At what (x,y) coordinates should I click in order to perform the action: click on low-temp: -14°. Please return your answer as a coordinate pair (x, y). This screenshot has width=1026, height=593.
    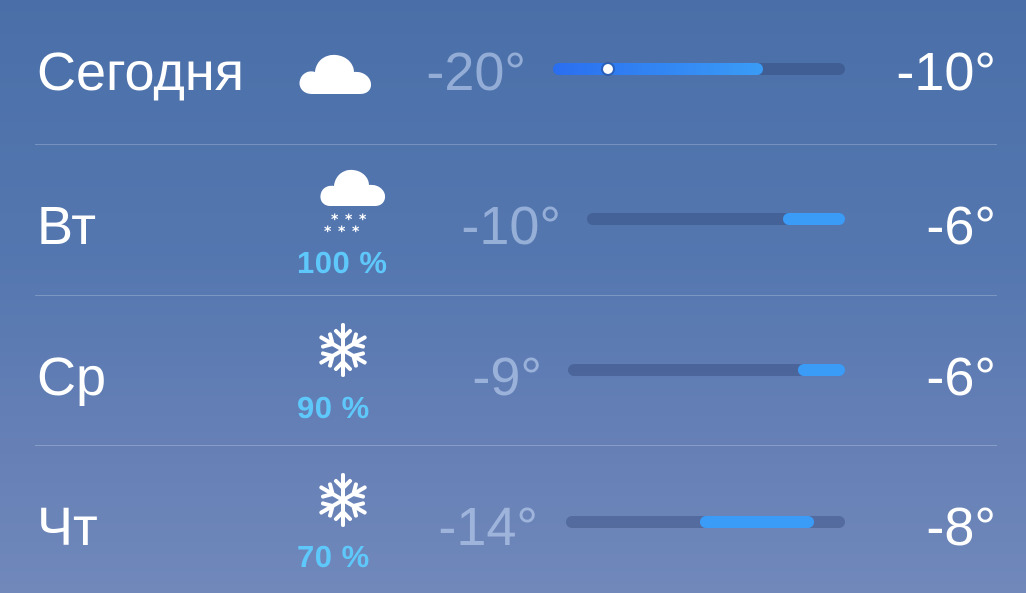
    Looking at the image, I should click on (488, 527).